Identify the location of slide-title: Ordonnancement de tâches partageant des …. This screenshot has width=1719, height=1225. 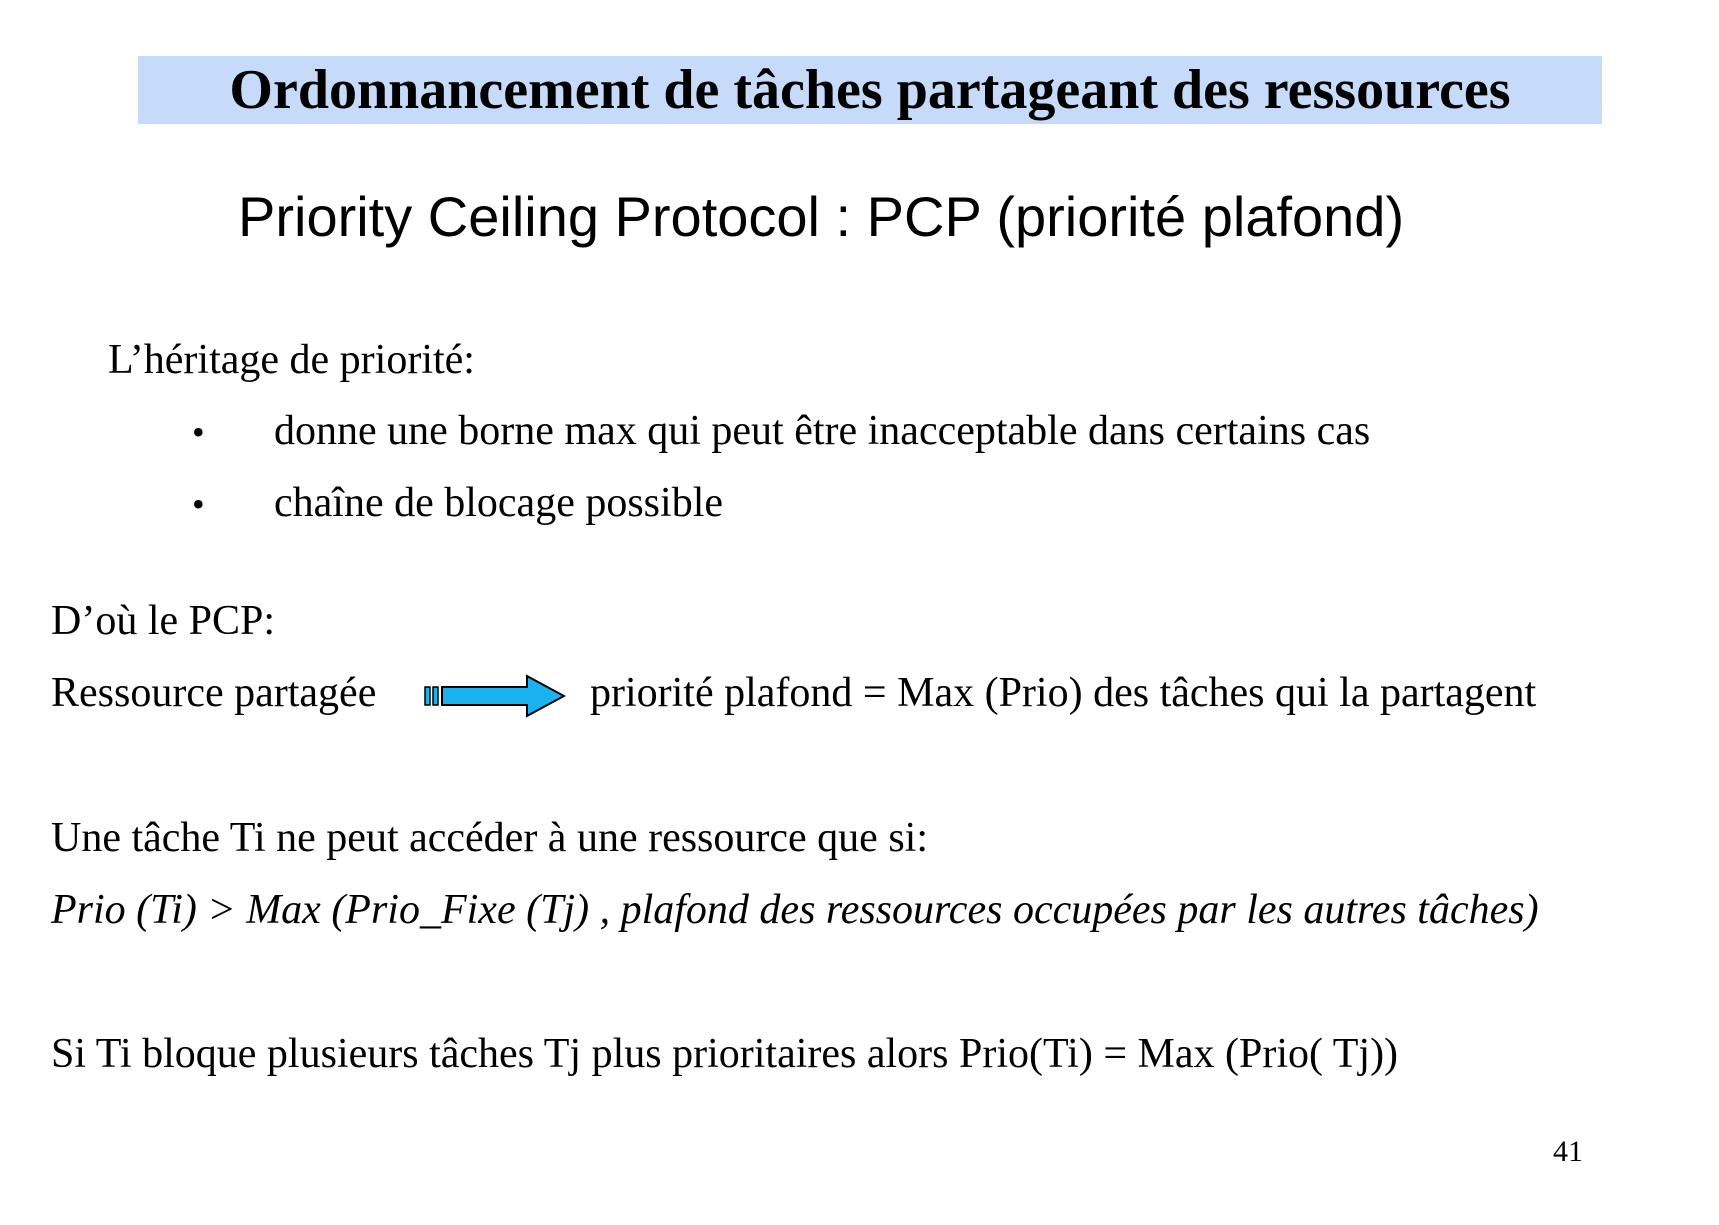
(870, 90).